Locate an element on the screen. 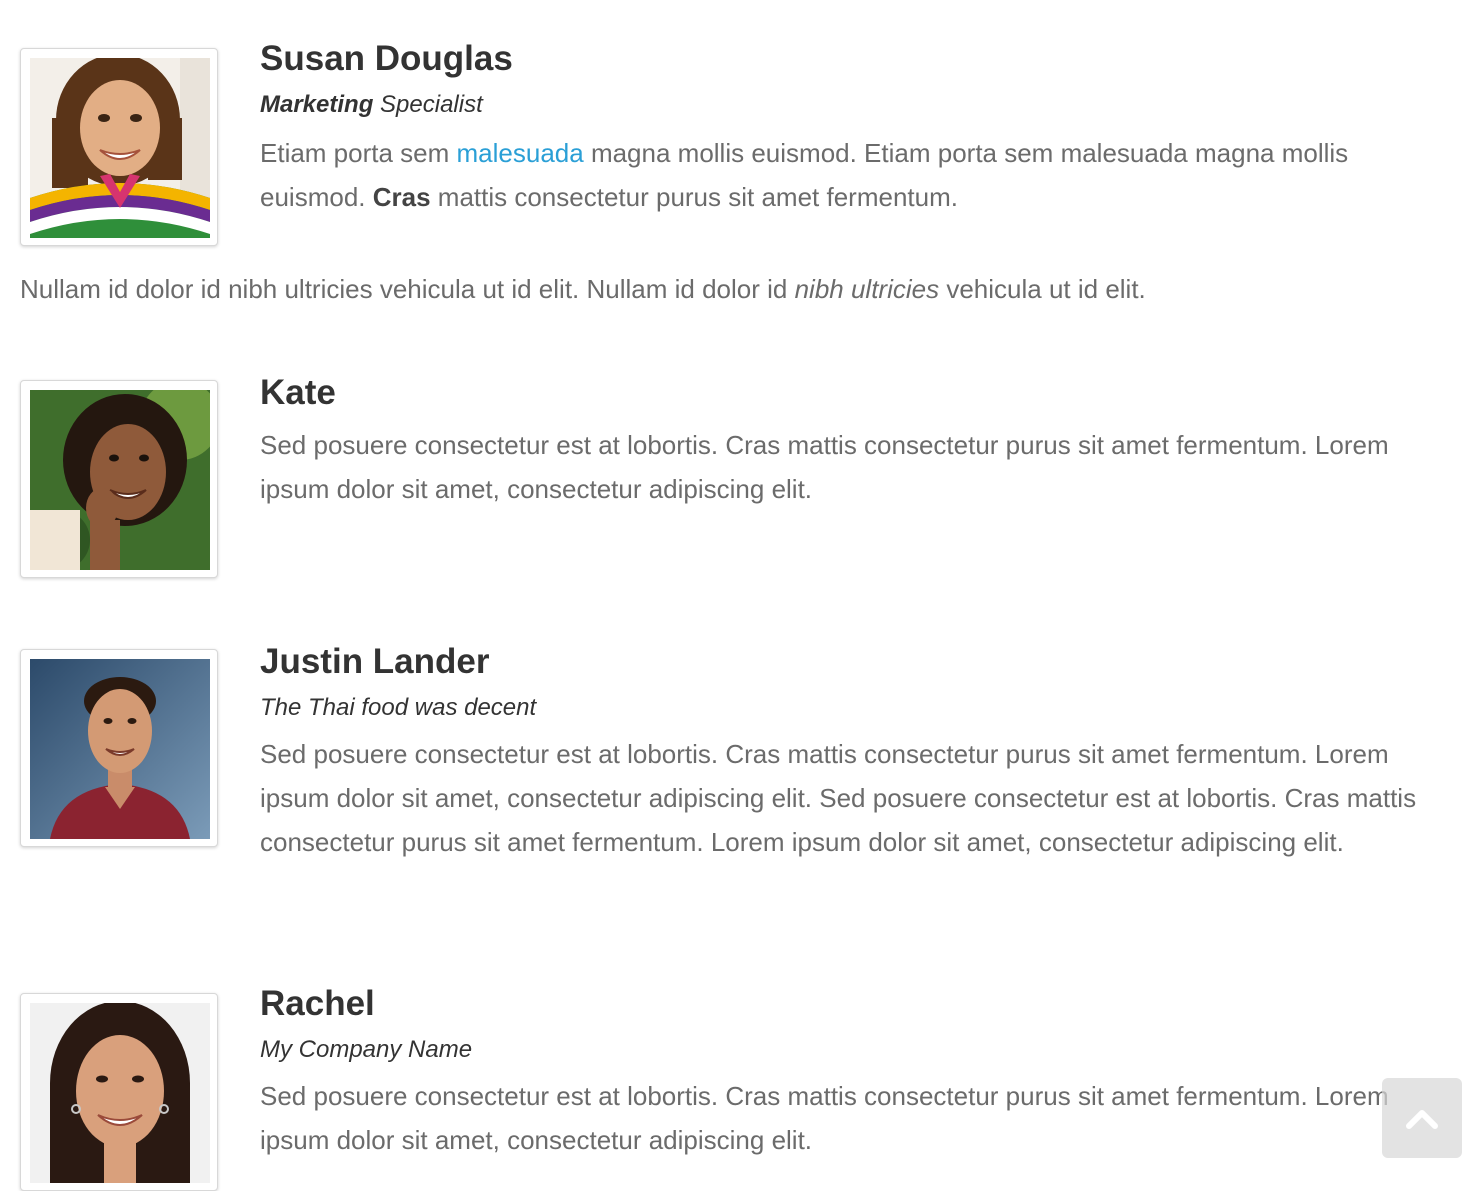  member-name: Kate is located at coordinates (298, 392).